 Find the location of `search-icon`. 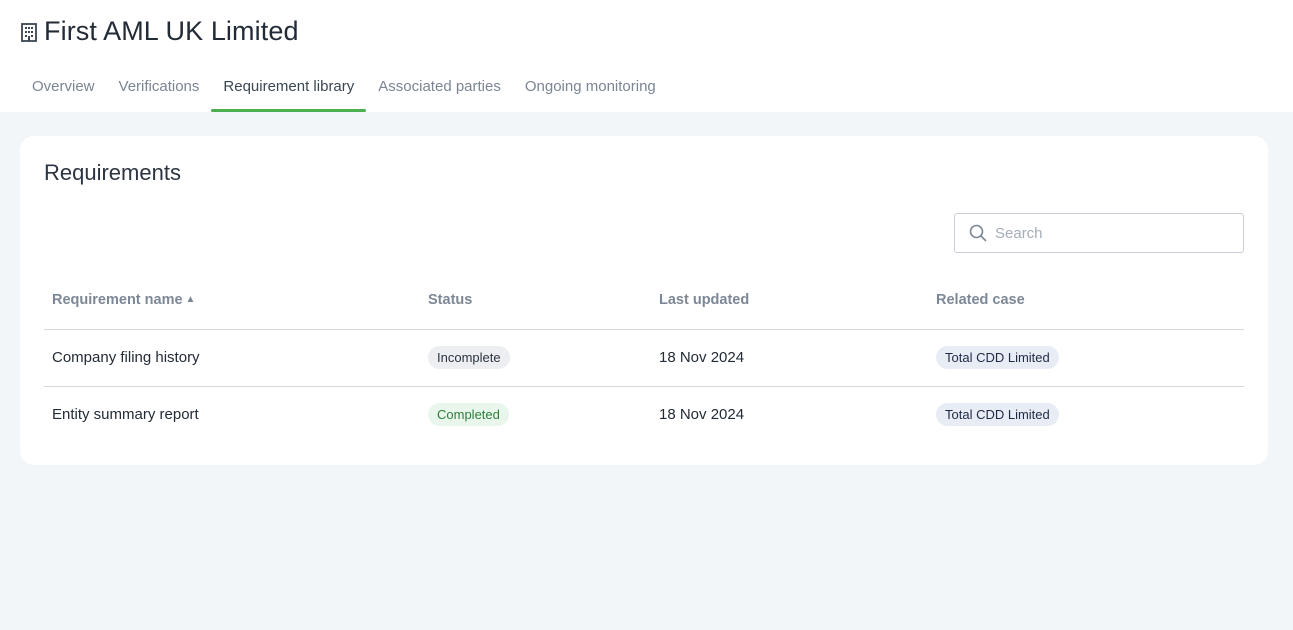

search-icon is located at coordinates (978, 233).